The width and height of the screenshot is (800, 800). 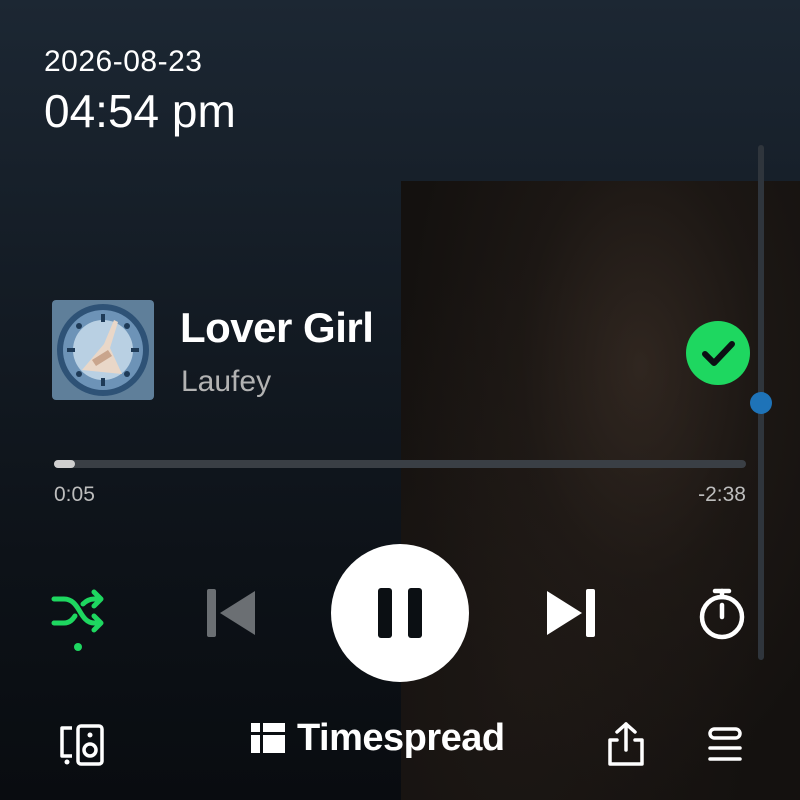 I want to click on shuffle-icon, so click(x=77, y=620).